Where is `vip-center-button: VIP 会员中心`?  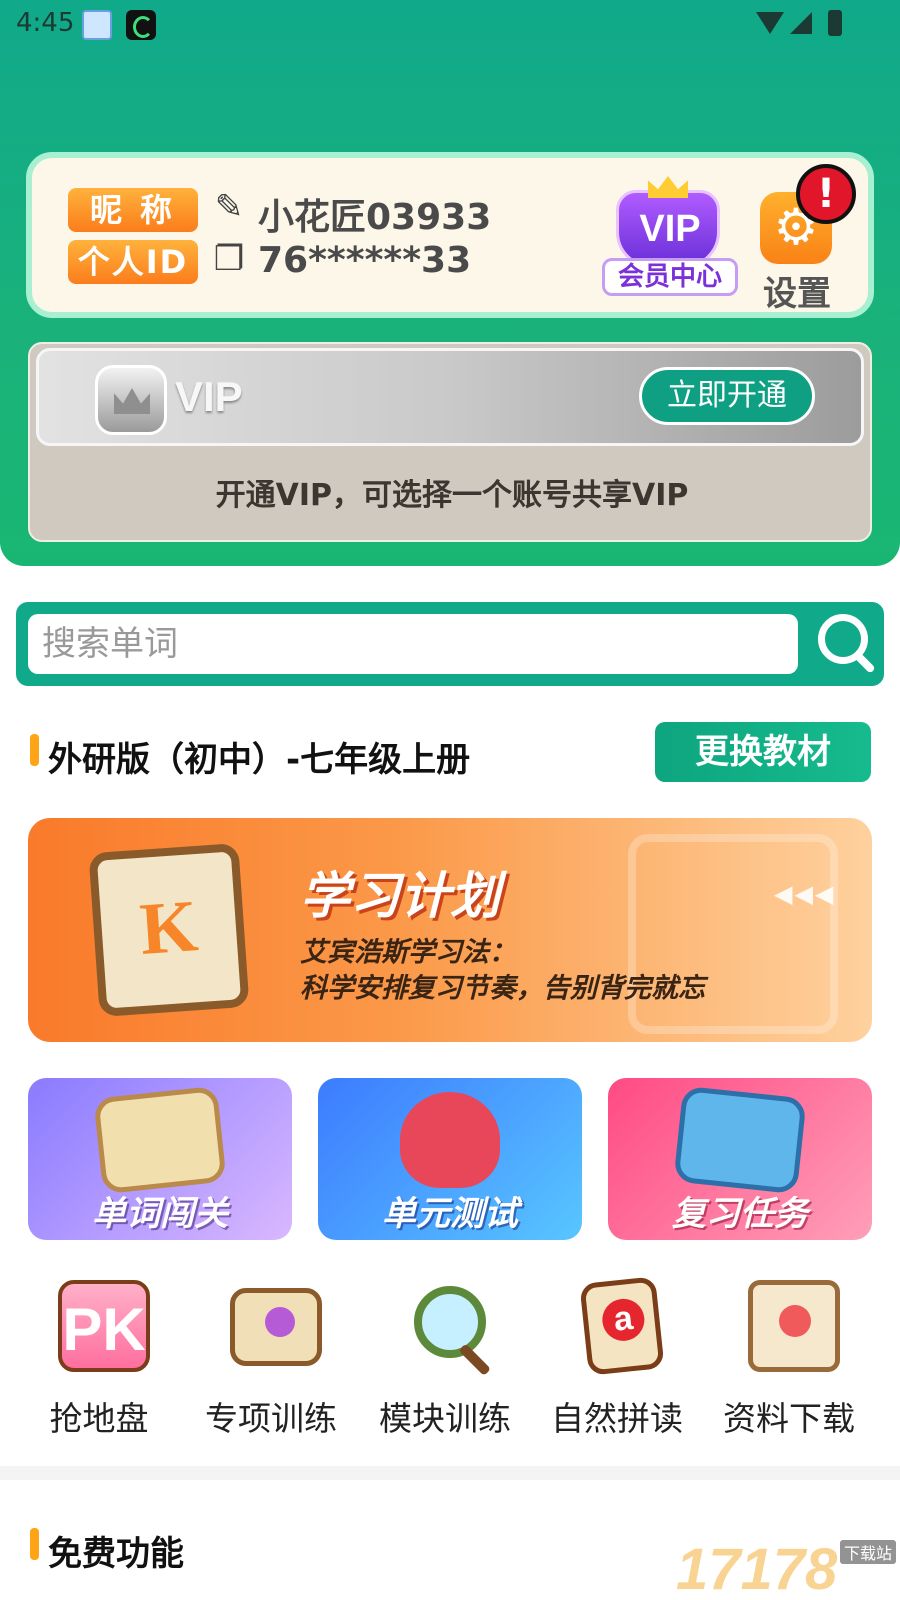
vip-center-button: VIP 会员中心 is located at coordinates (670, 235).